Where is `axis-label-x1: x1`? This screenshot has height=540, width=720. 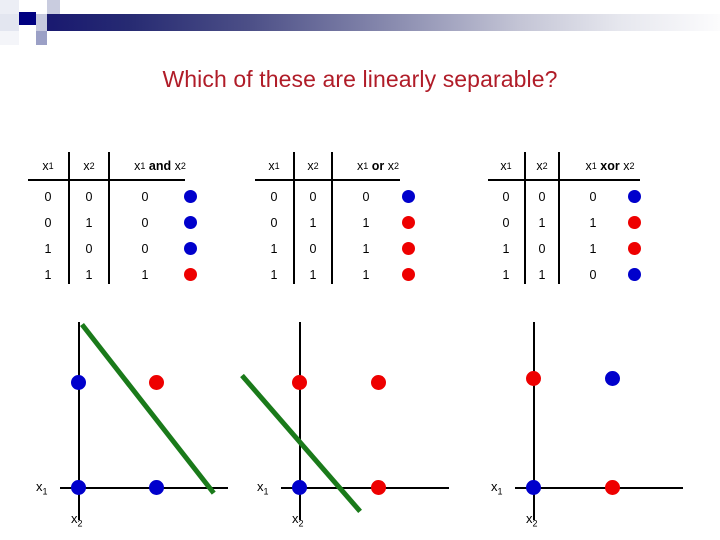 axis-label-x1: x1 is located at coordinates (497, 488).